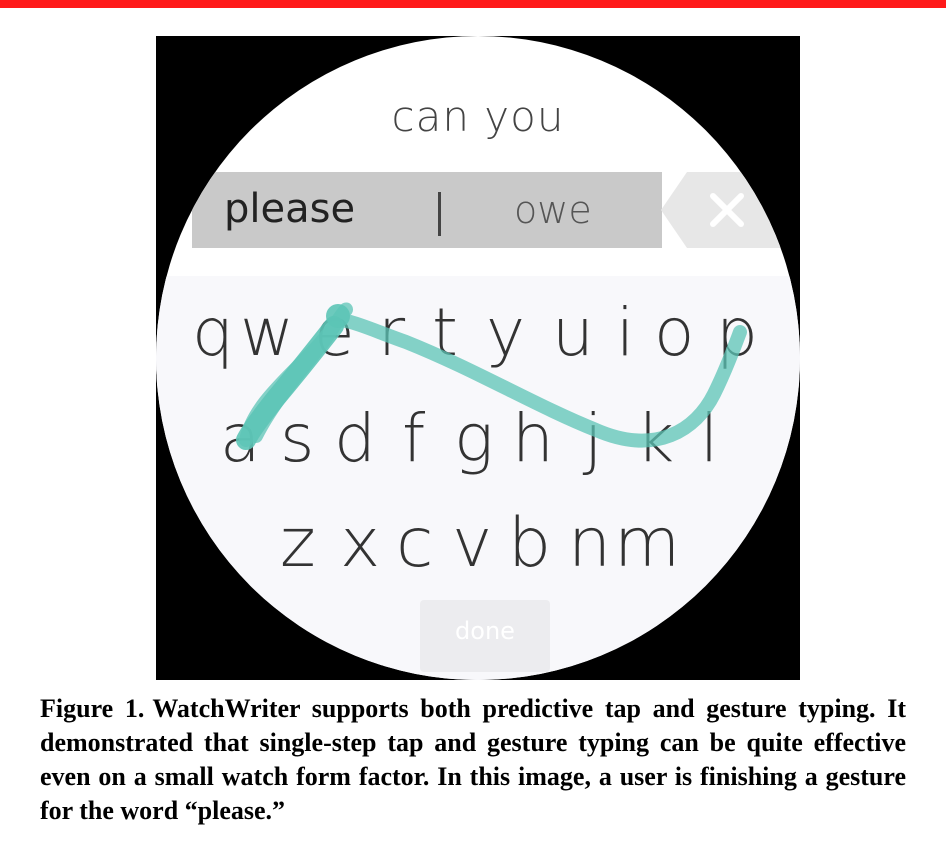  What do you see at coordinates (655, 439) in the screenshot?
I see `key-k: k` at bounding box center [655, 439].